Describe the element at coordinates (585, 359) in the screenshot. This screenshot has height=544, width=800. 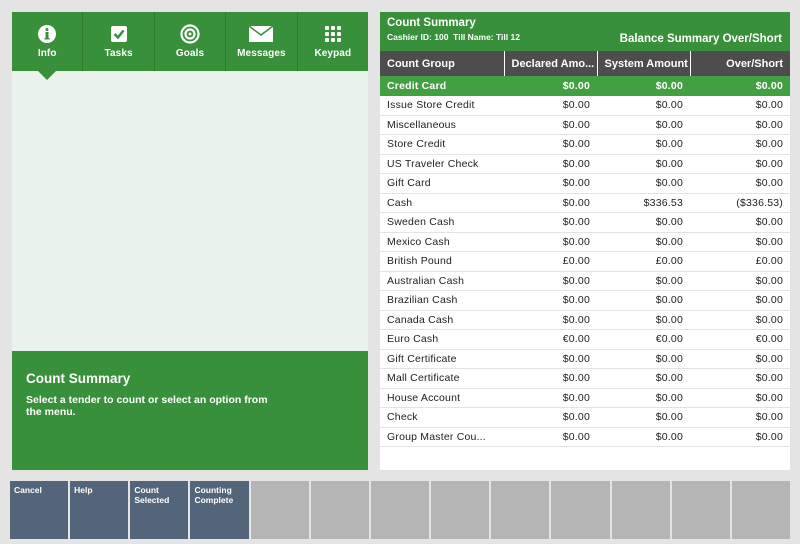
I see `table-row: Gift Certificate $0.00 $0.00 $0.00` at that location.